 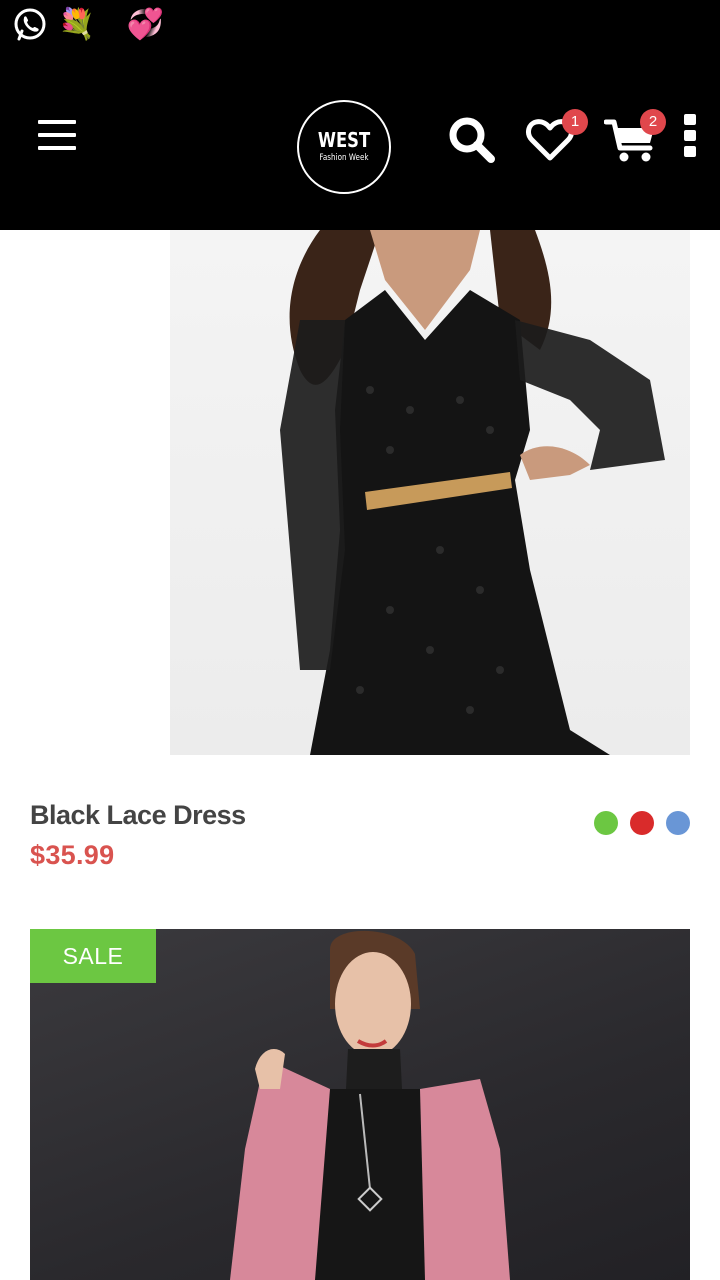 What do you see at coordinates (653, 122) in the screenshot?
I see `cart-count-badge: 2` at bounding box center [653, 122].